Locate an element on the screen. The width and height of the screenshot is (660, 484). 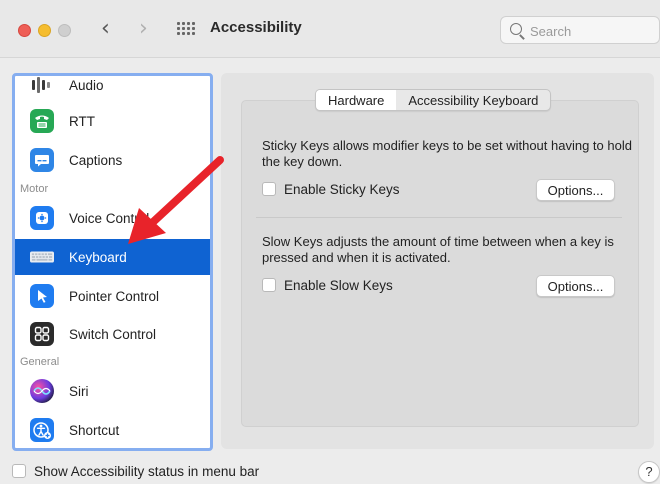
status-menu-bar-checkbox is located at coordinates (19, 471).